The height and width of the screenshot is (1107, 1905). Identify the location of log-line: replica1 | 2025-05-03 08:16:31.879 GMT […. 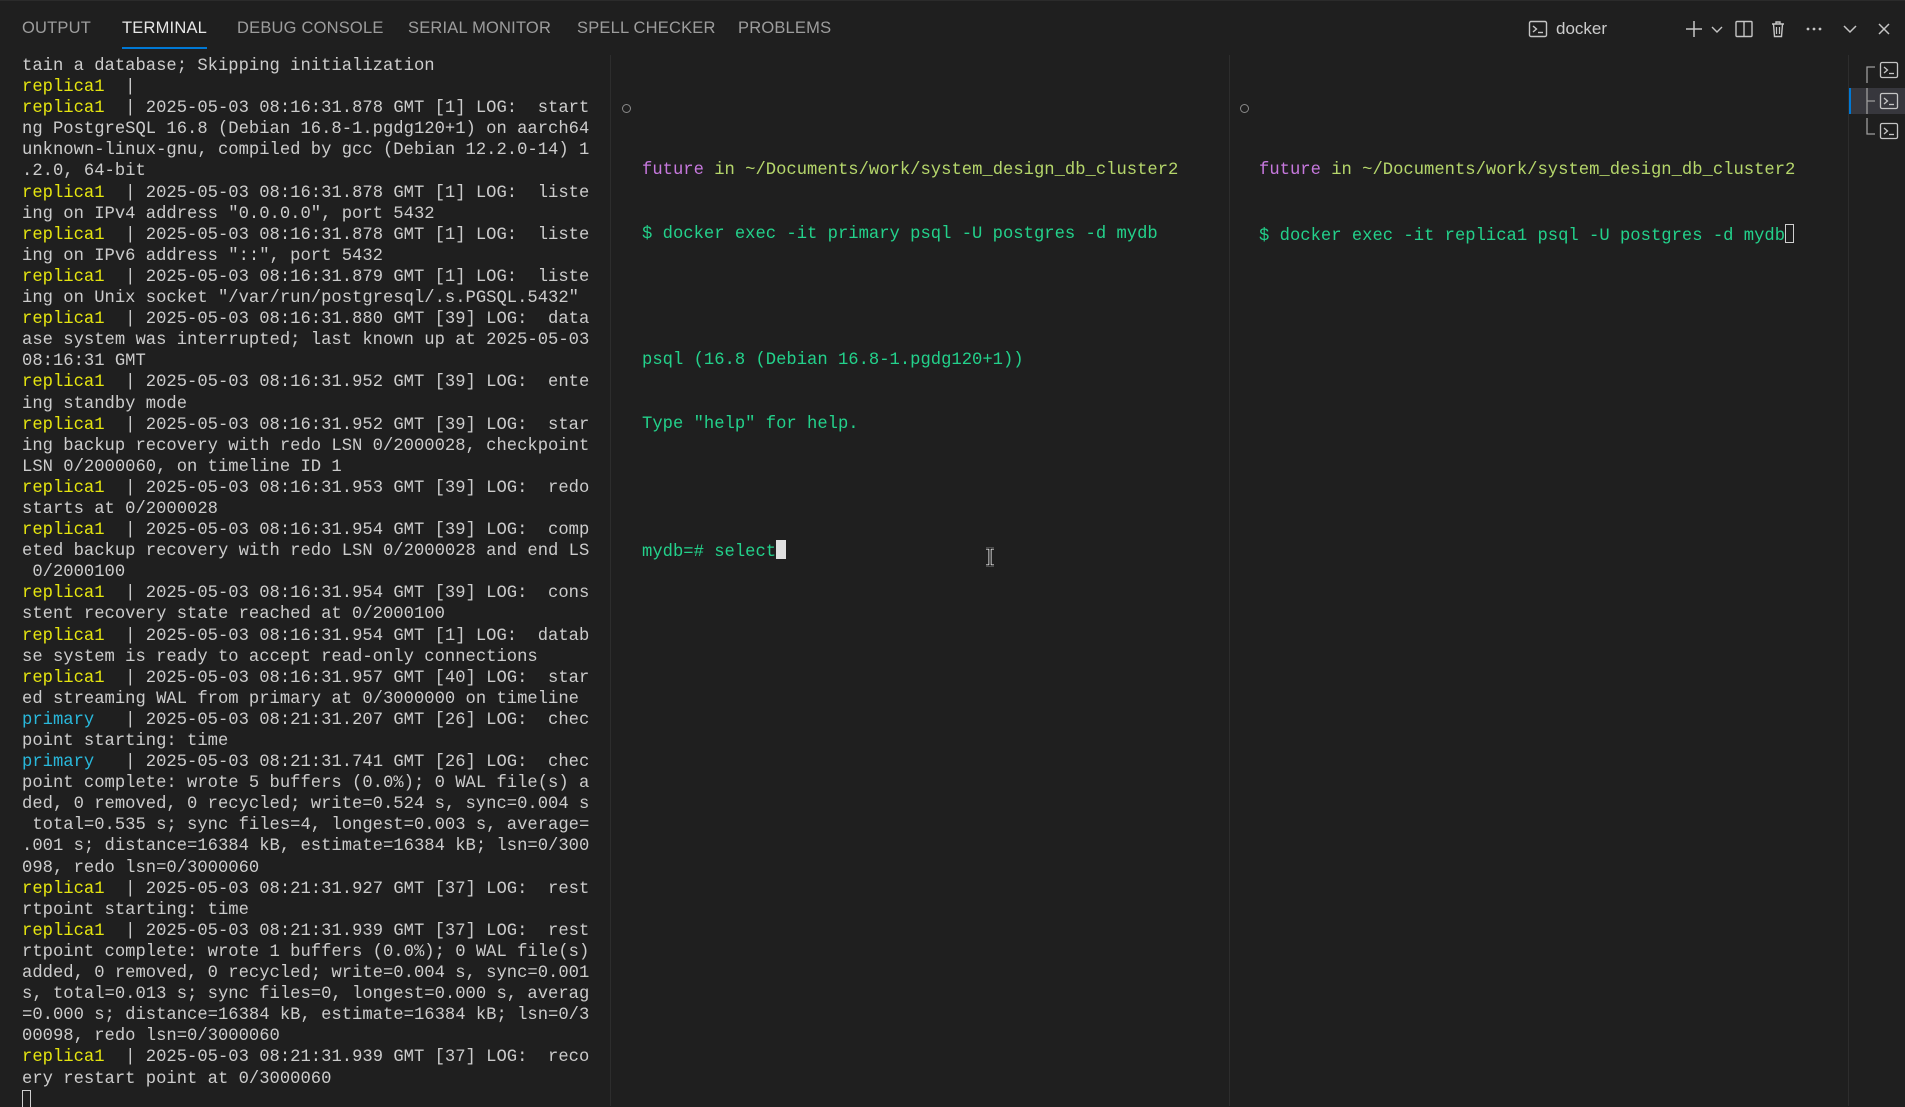
(306, 277).